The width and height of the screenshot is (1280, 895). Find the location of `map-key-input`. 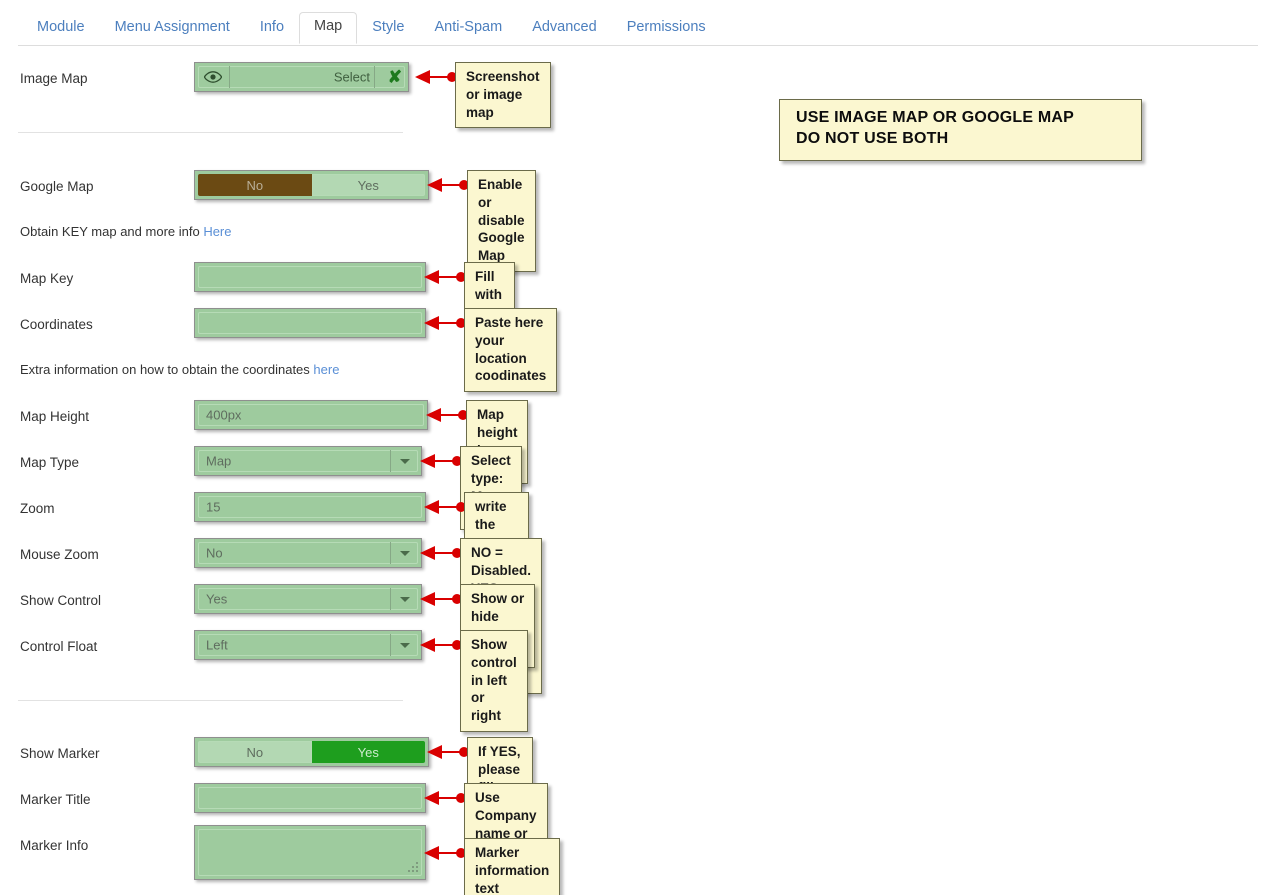

map-key-input is located at coordinates (310, 277).